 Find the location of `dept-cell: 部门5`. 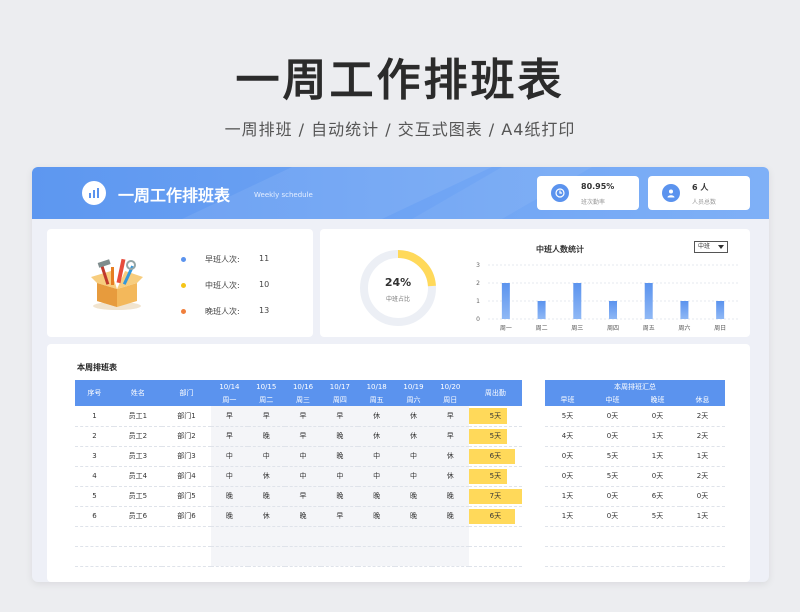

dept-cell: 部门5 is located at coordinates (186, 496).